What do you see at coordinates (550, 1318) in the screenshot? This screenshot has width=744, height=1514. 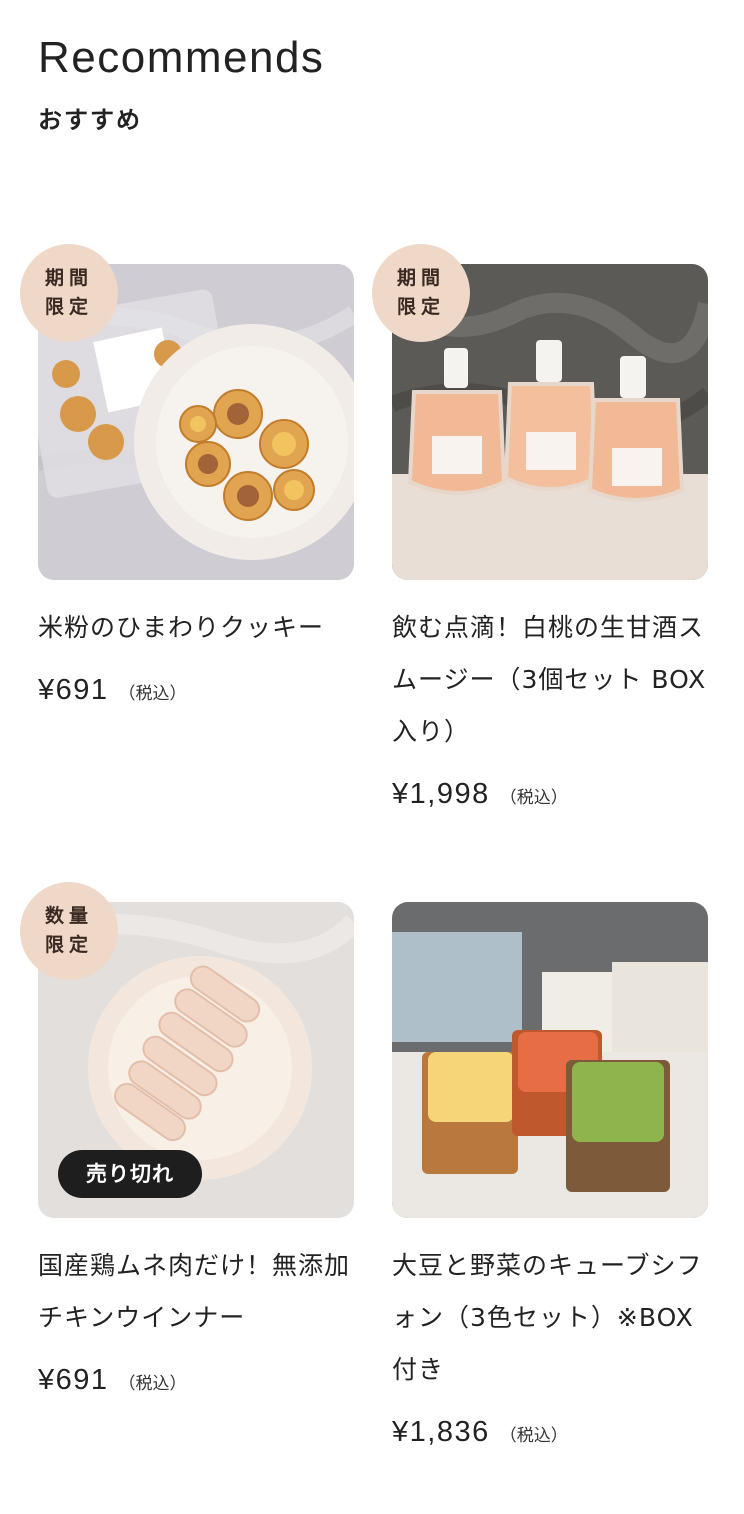 I see `product-name: 大豆と野菜のキューブシフォン（3色セット）※BOX付き` at bounding box center [550, 1318].